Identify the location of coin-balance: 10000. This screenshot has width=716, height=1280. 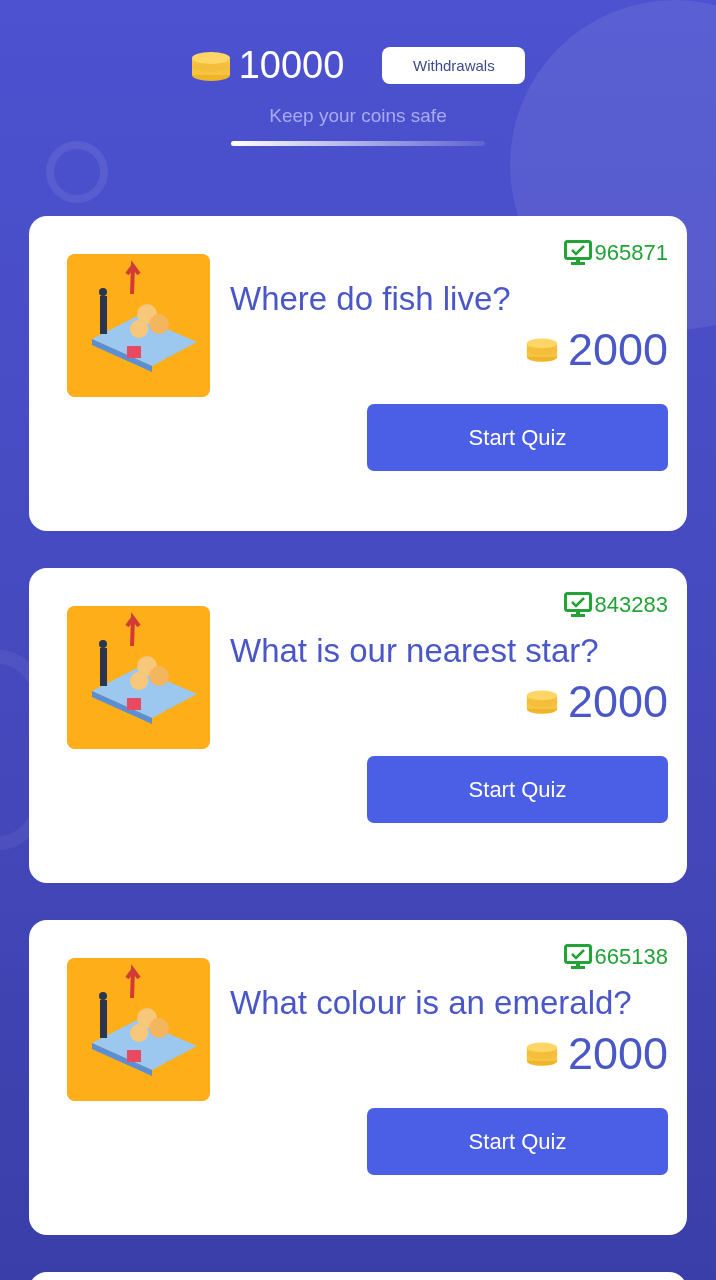
(291, 65).